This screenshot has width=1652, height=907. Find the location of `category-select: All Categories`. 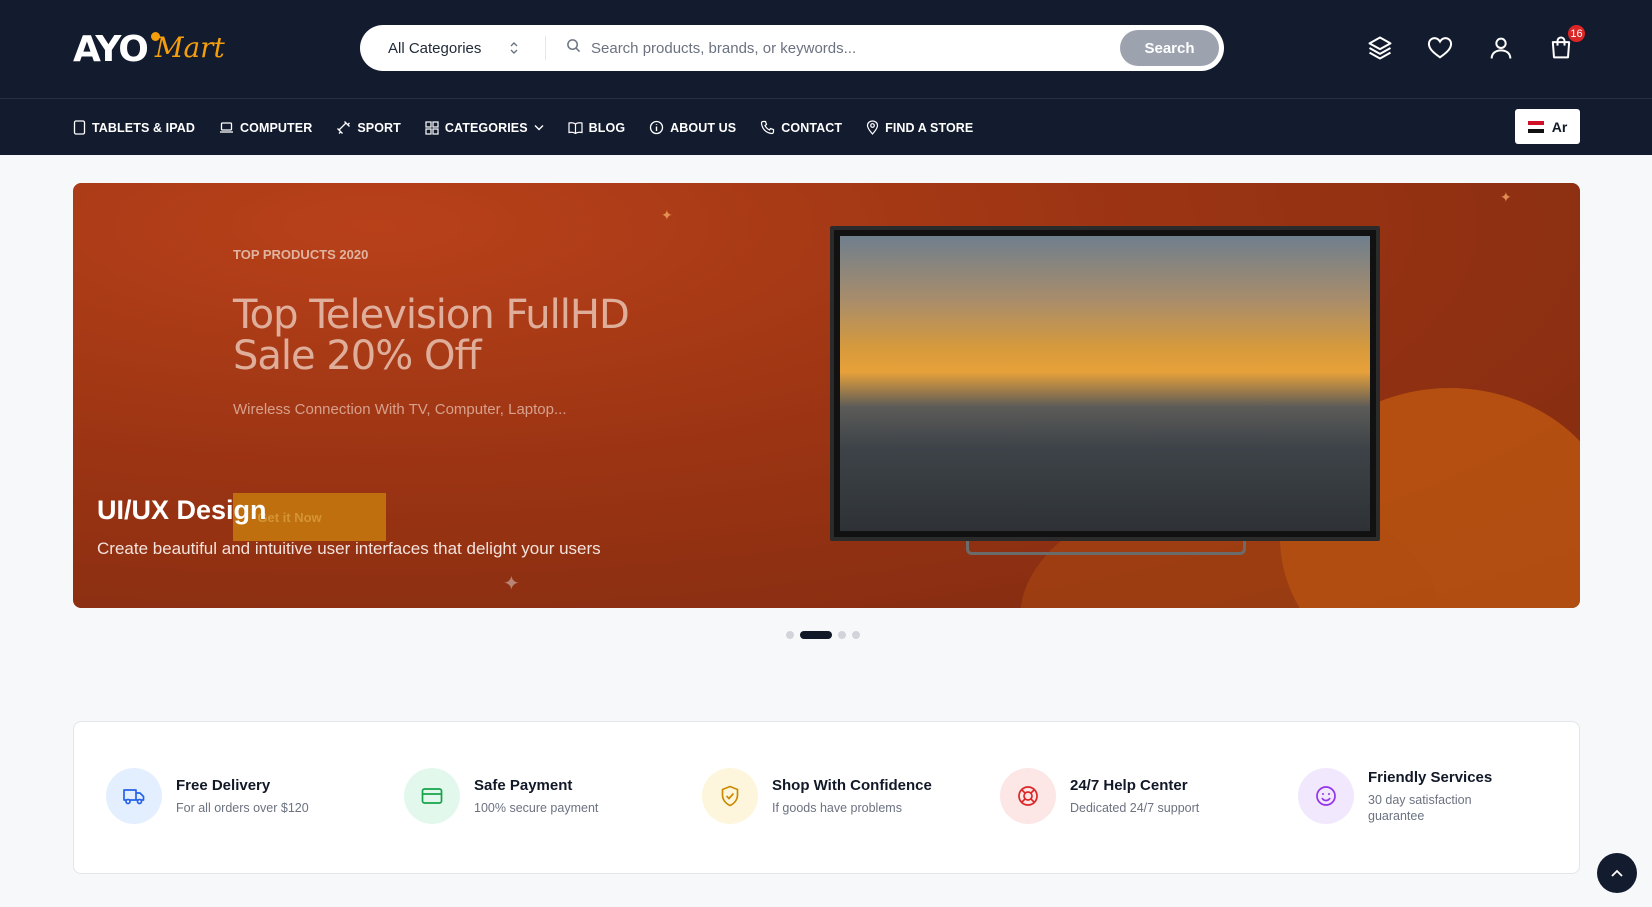

category-select: All Categories is located at coordinates (452, 48).